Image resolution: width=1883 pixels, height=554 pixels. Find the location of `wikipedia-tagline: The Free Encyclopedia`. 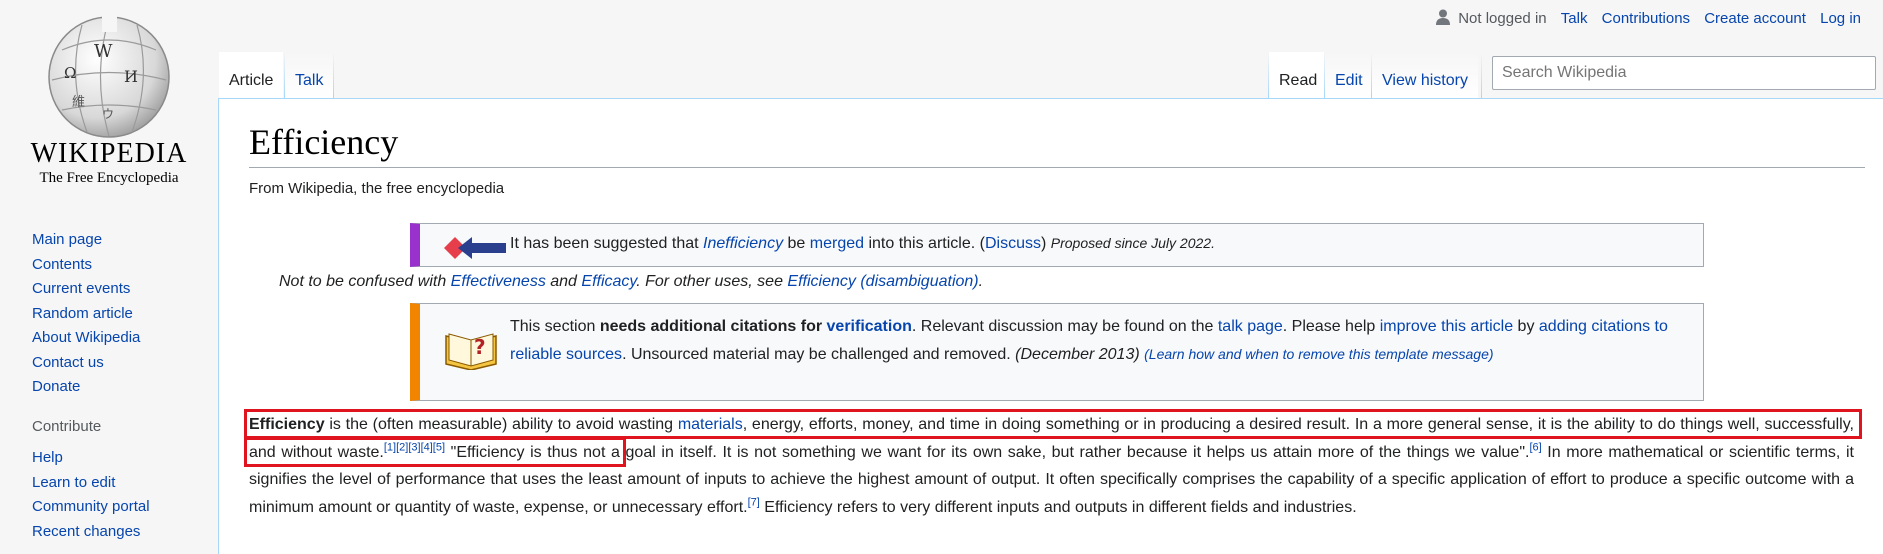

wikipedia-tagline: The Free Encyclopedia is located at coordinates (109, 178).